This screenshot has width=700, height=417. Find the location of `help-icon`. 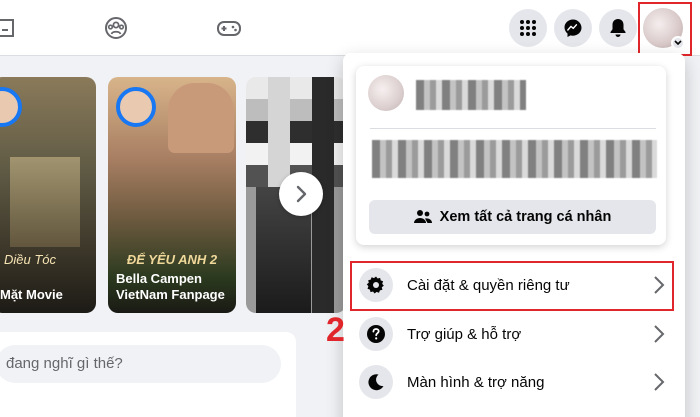

help-icon is located at coordinates (376, 334).